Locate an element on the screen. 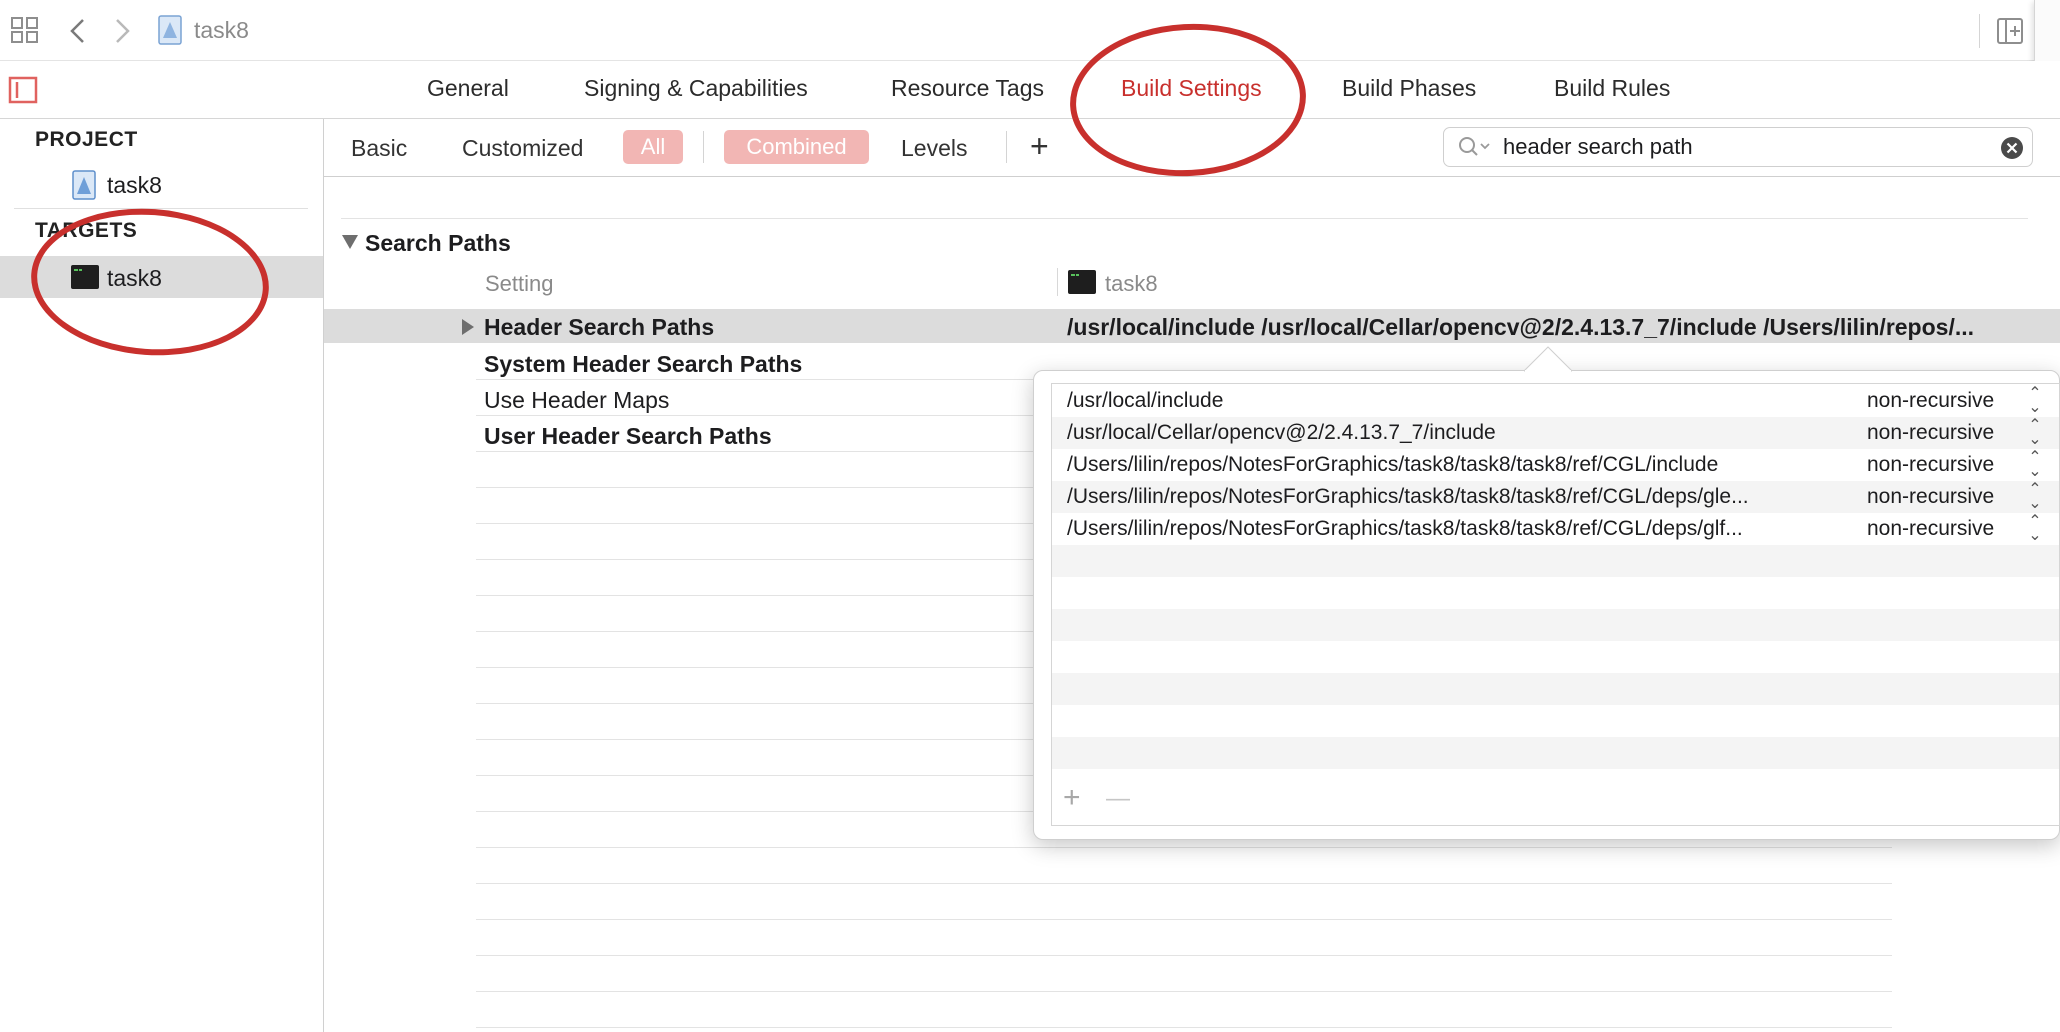  setting-use-header-maps: Use Header Maps is located at coordinates (576, 400).